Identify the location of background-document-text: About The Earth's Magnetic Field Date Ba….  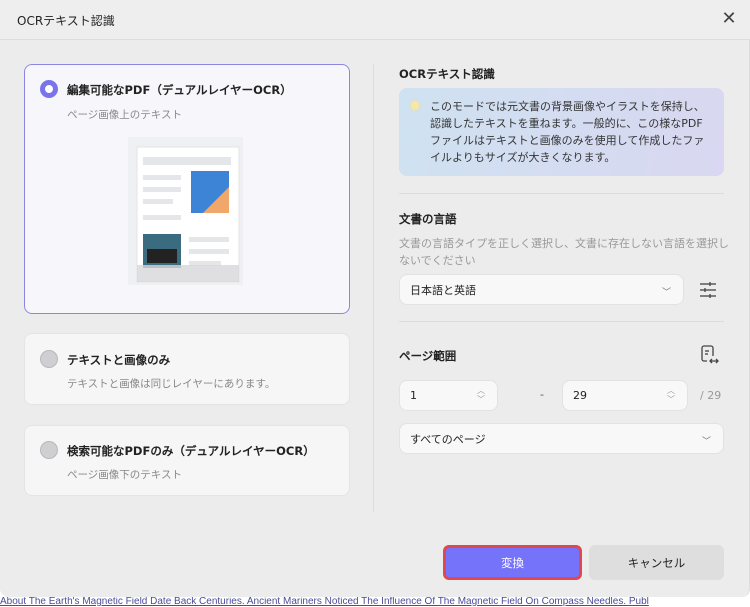
(324, 601).